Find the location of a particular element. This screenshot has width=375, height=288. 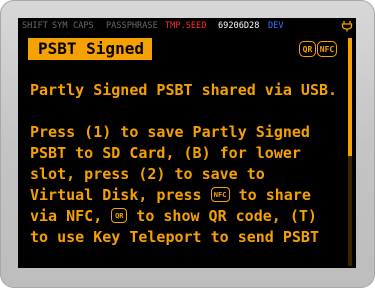

status-fingerprint: 69206D28 is located at coordinates (239, 26).